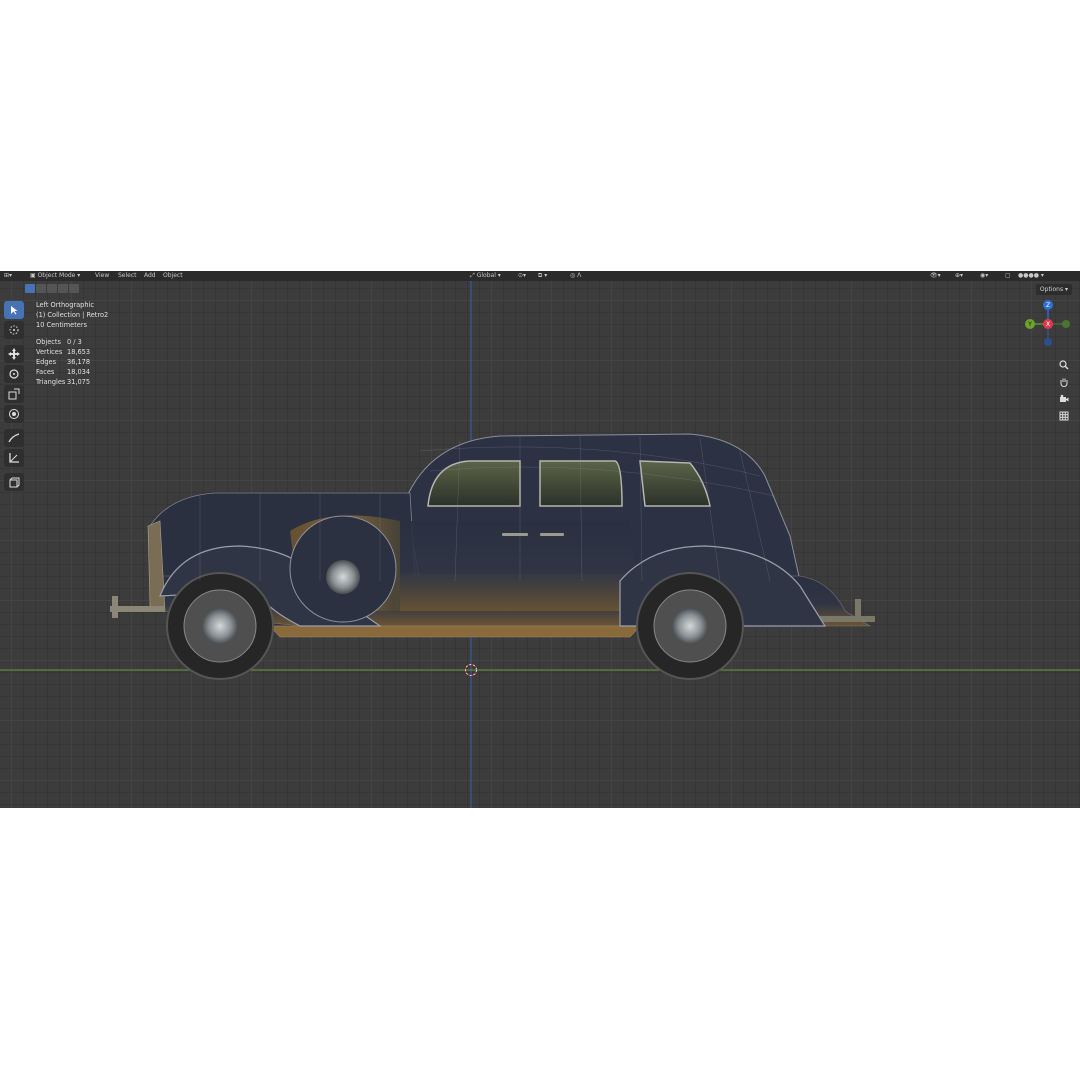  What do you see at coordinates (102, 275) in the screenshot?
I see `menu-view: View` at bounding box center [102, 275].